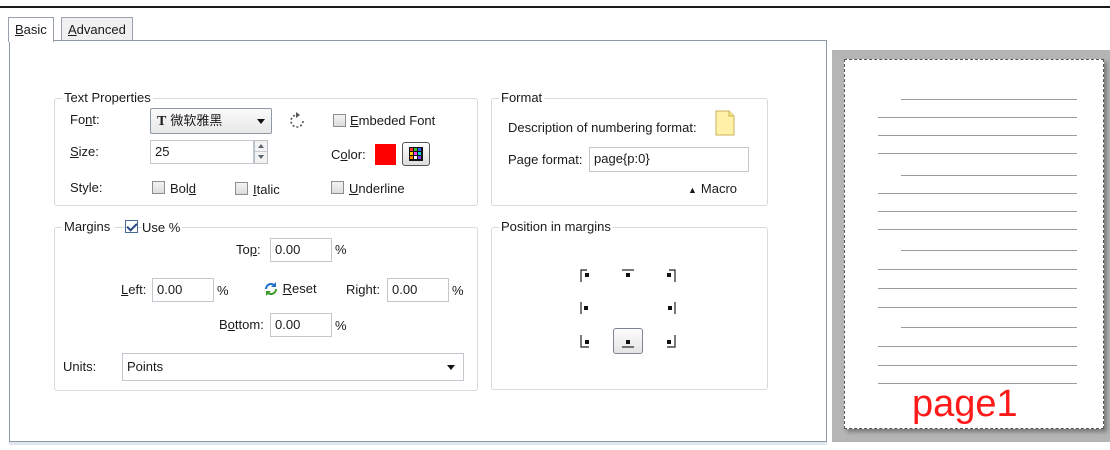 This screenshot has width=1110, height=450. Describe the element at coordinates (628, 344) in the screenshot. I see `position-bottom-center-icon` at that location.